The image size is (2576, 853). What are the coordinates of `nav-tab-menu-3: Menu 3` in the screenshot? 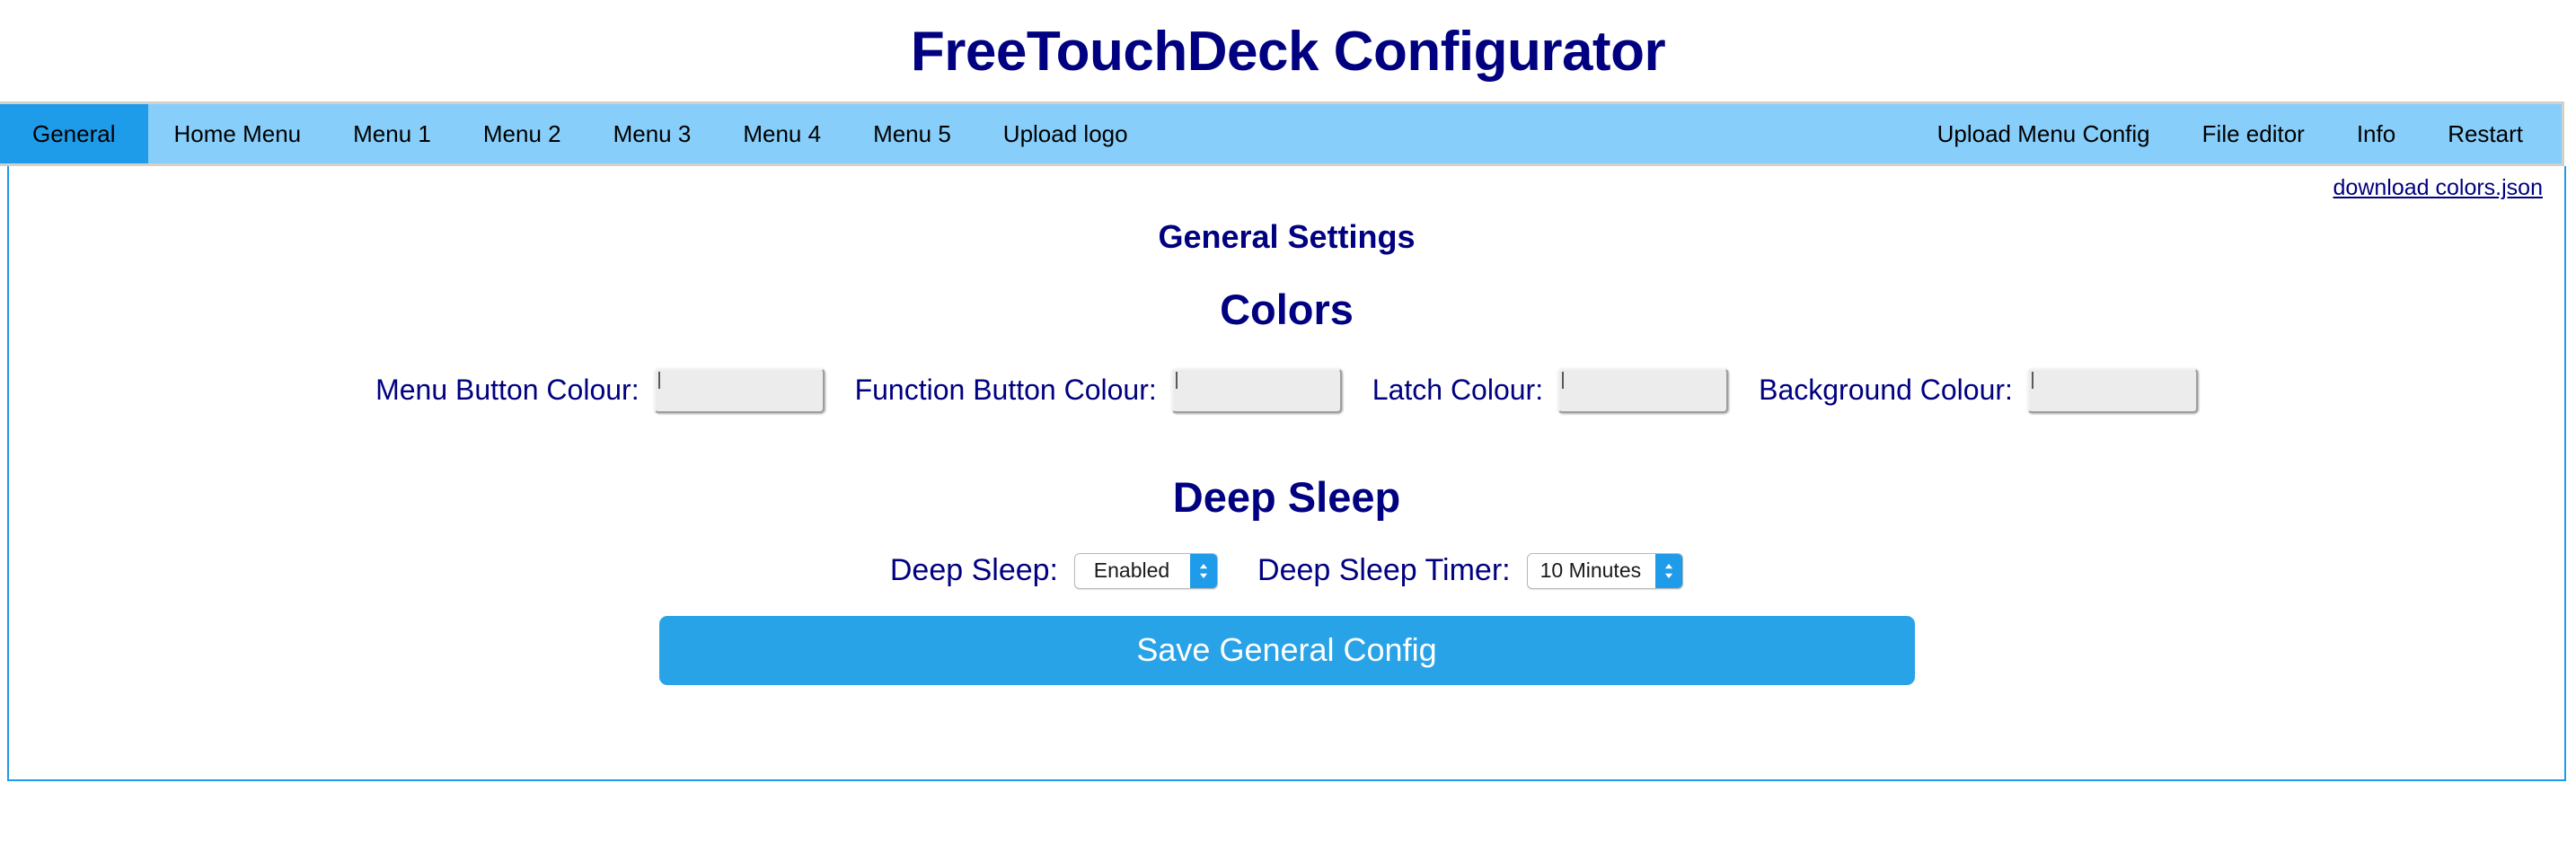 It's located at (652, 134).